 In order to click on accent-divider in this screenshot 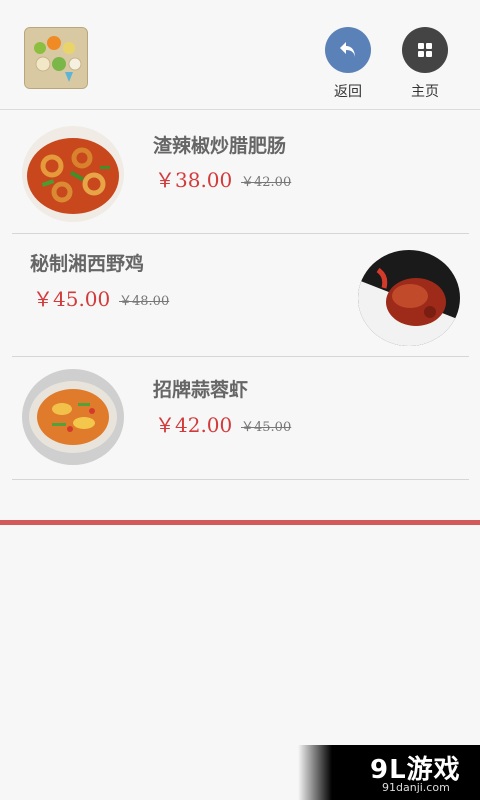, I will do `click(240, 522)`.